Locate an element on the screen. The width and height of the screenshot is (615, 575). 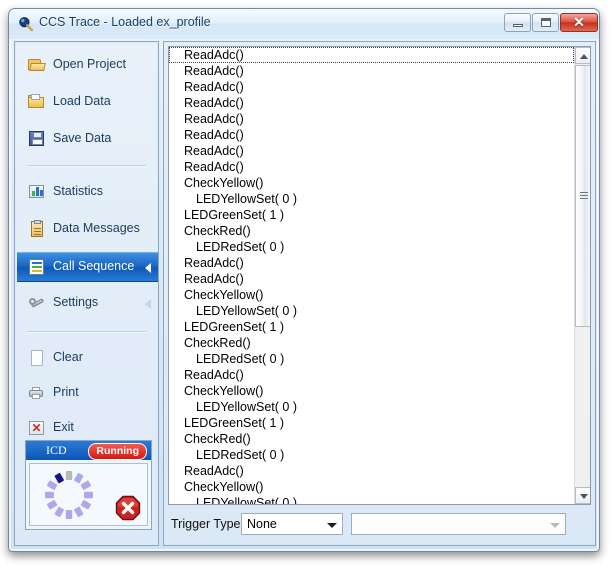
sidebar-item-call-sequence: Call Sequence is located at coordinates (87, 267).